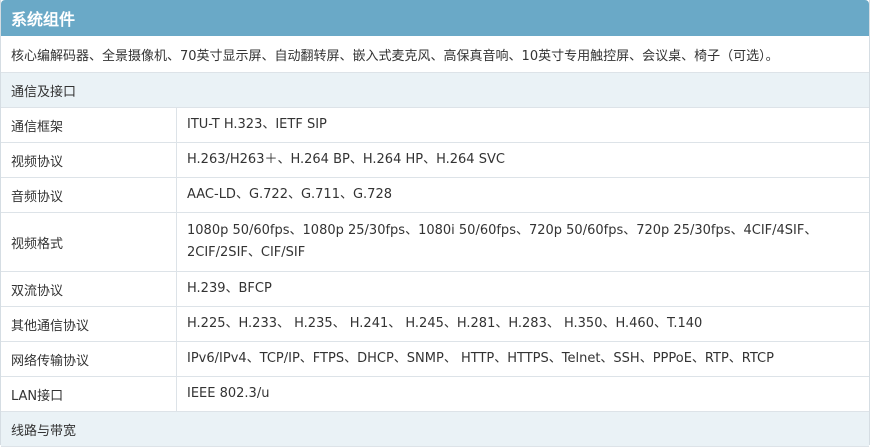 Image resolution: width=870 pixels, height=447 pixels. I want to click on table-row: LAN接口 IEEE 802.3/u, so click(435, 394).